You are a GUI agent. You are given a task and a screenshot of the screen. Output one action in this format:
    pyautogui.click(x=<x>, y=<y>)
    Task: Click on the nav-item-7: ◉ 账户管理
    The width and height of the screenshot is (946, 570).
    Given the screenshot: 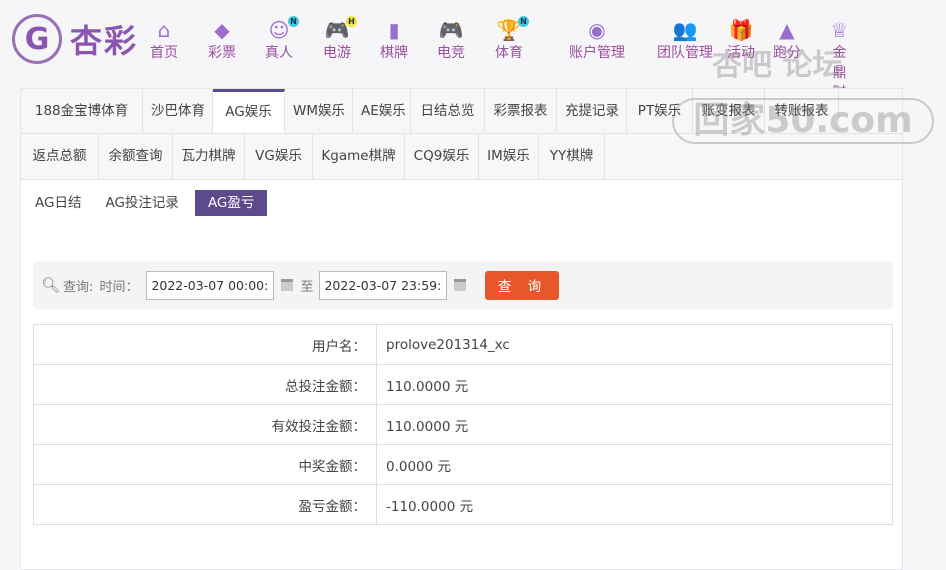 What is the action you would take?
    pyautogui.click(x=597, y=40)
    